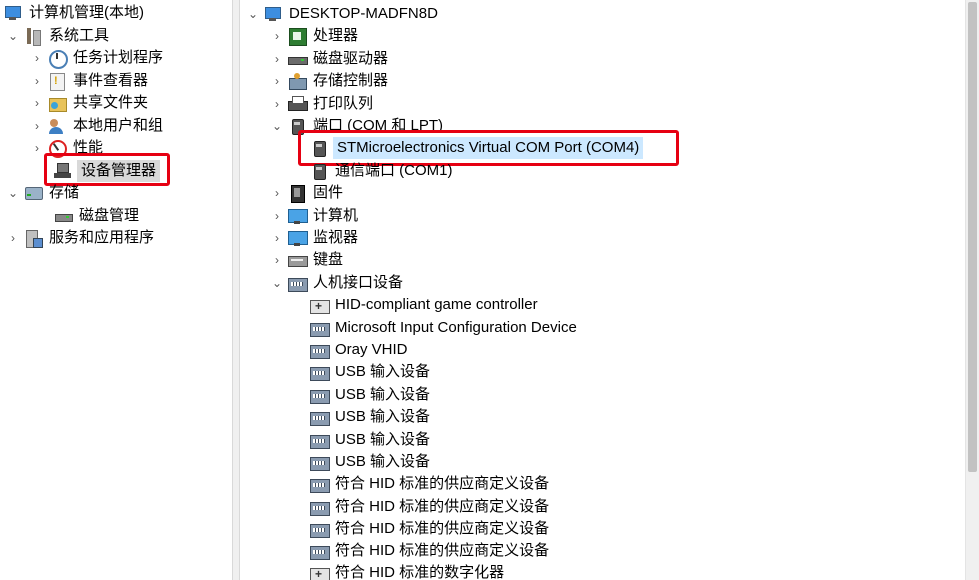 This screenshot has height=580, width=979. Describe the element at coordinates (322, 104) in the screenshot. I see `device-category-print-queues: › 打印队列` at that location.